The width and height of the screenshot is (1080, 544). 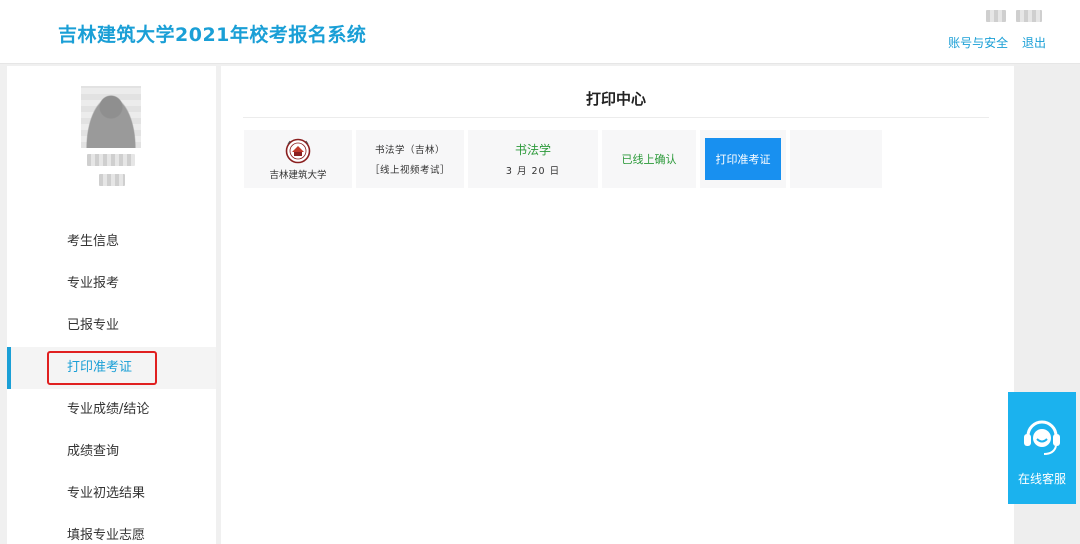 I want to click on empty-cell, so click(x=836, y=159).